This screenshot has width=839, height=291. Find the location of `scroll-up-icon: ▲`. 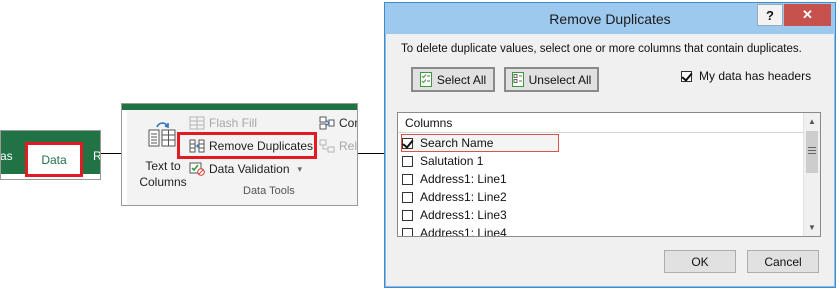

scroll-up-icon: ▲ is located at coordinates (812, 121).